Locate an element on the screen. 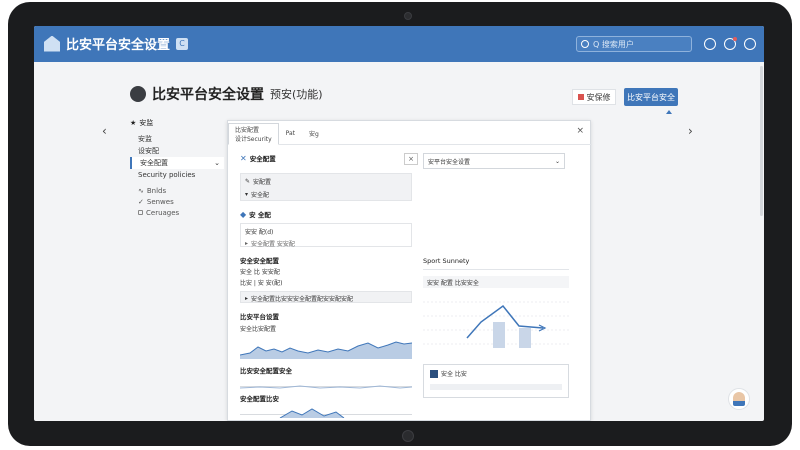 The image size is (800, 450). notification-dot is located at coordinates (735, 39).